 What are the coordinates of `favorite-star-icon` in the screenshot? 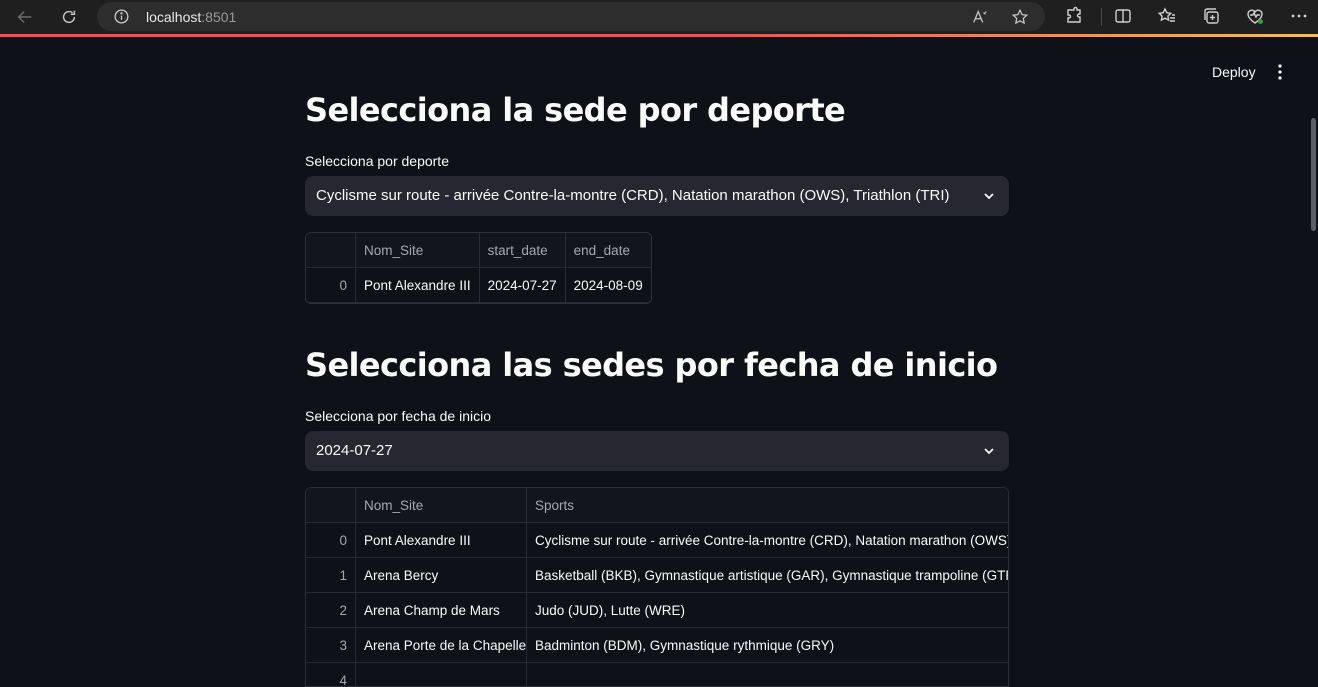 It's located at (1020, 17).